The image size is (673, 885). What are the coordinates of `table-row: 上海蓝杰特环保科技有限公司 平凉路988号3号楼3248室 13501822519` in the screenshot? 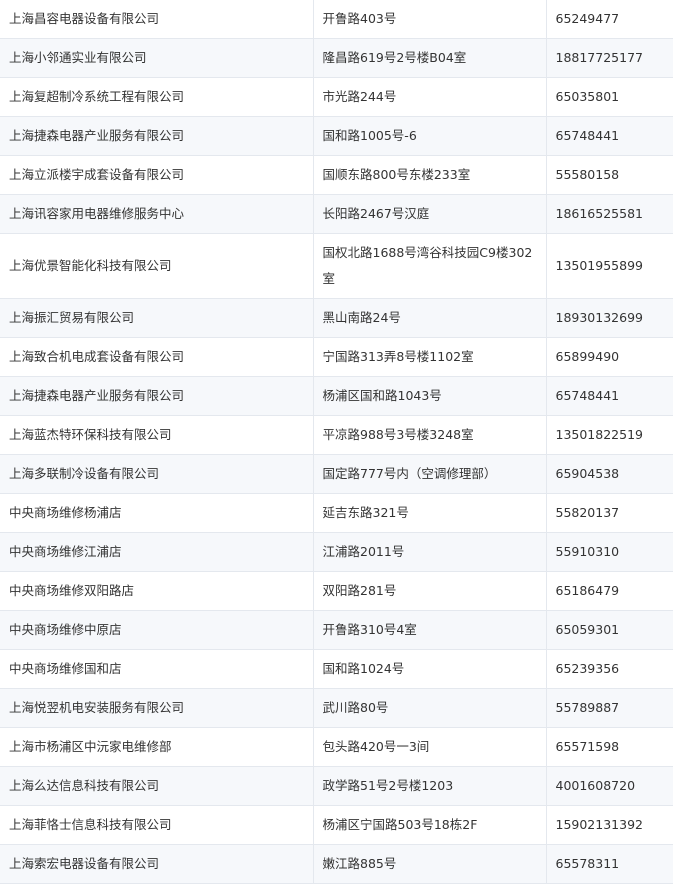 It's located at (336, 435).